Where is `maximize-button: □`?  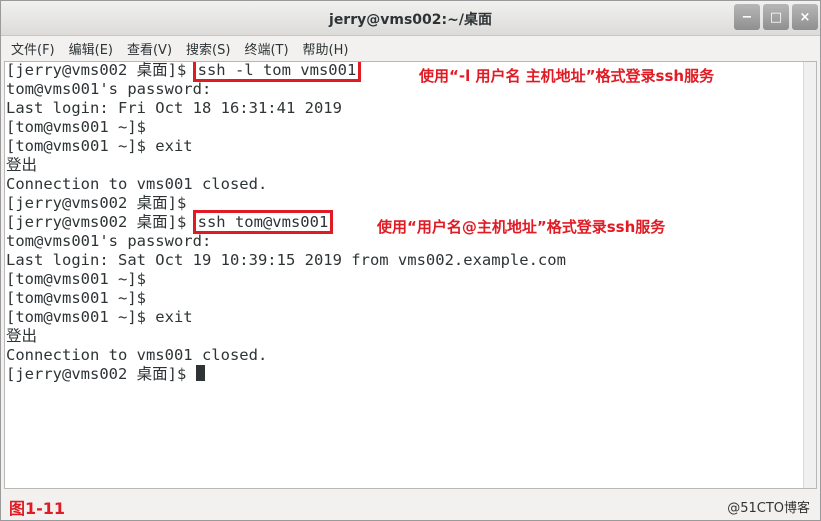 maximize-button: □ is located at coordinates (776, 17).